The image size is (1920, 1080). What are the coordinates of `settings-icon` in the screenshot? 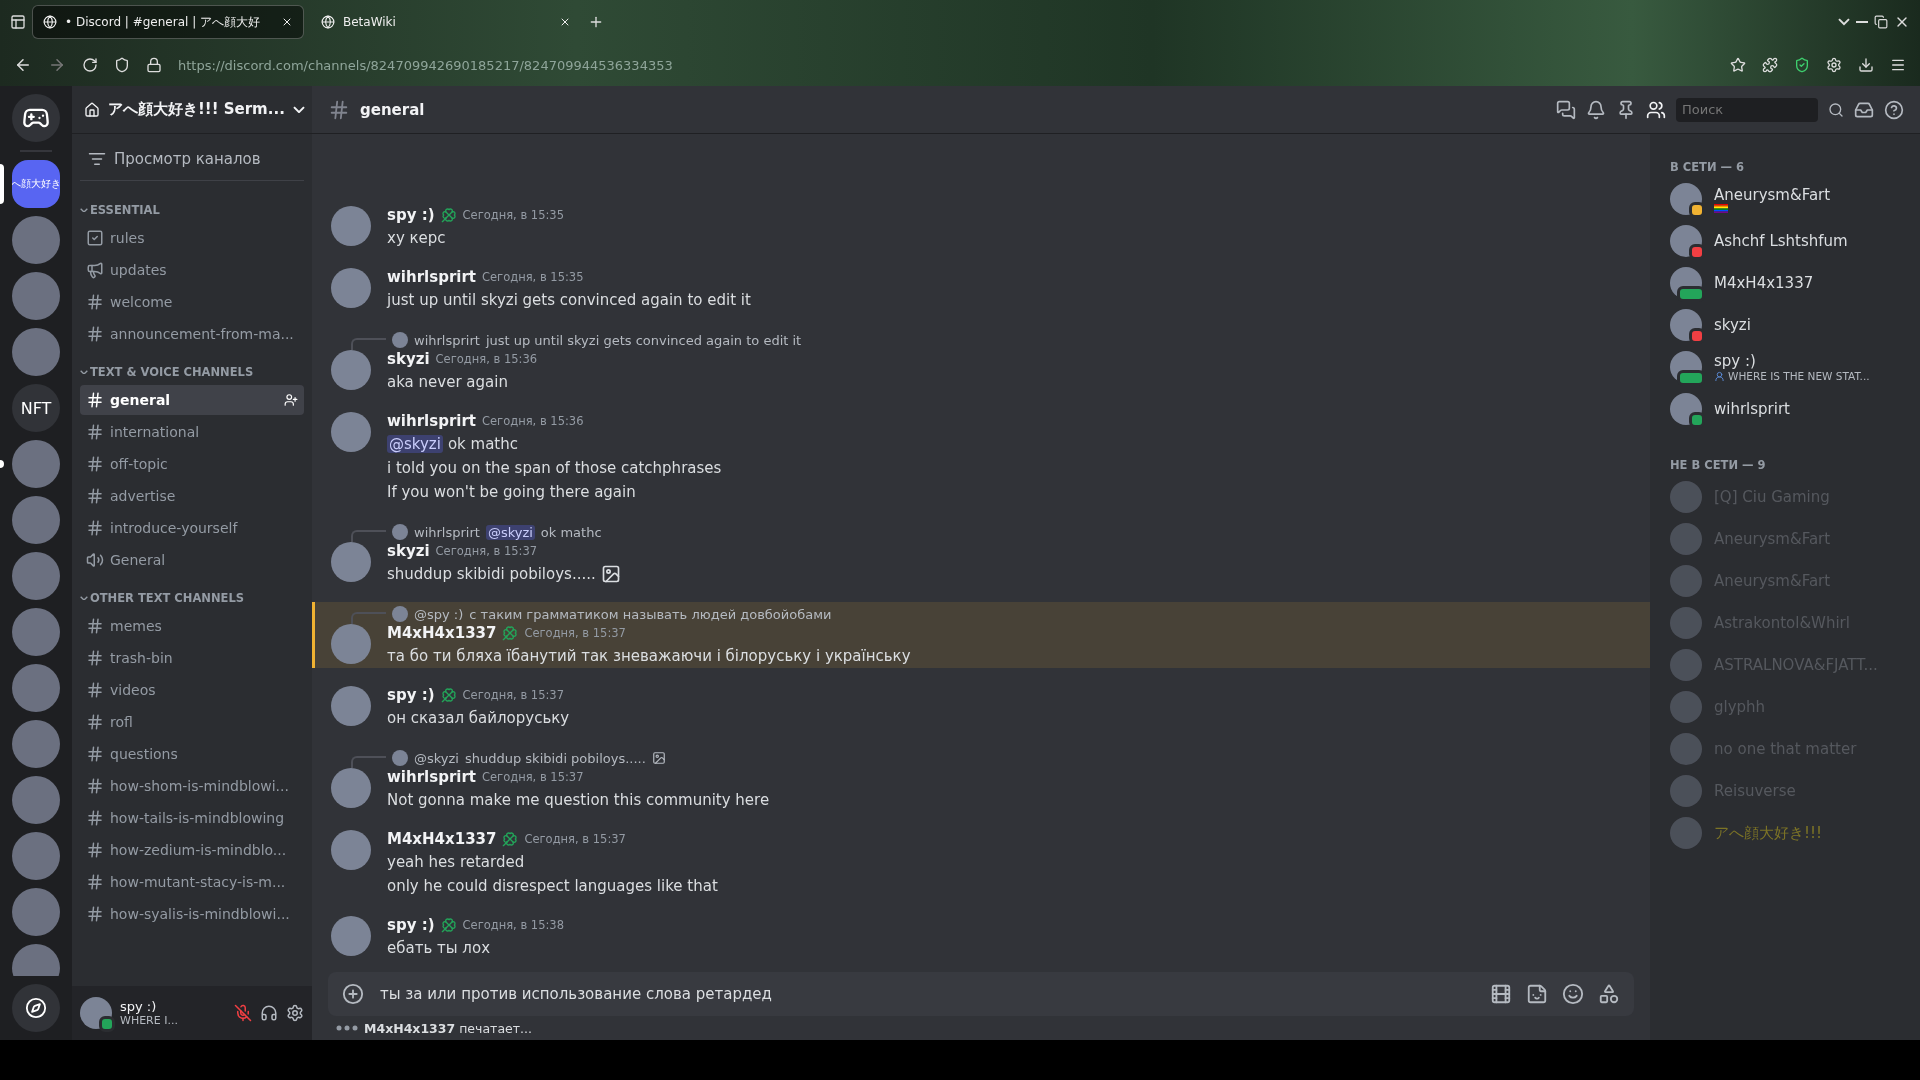 It's located at (295, 1013).